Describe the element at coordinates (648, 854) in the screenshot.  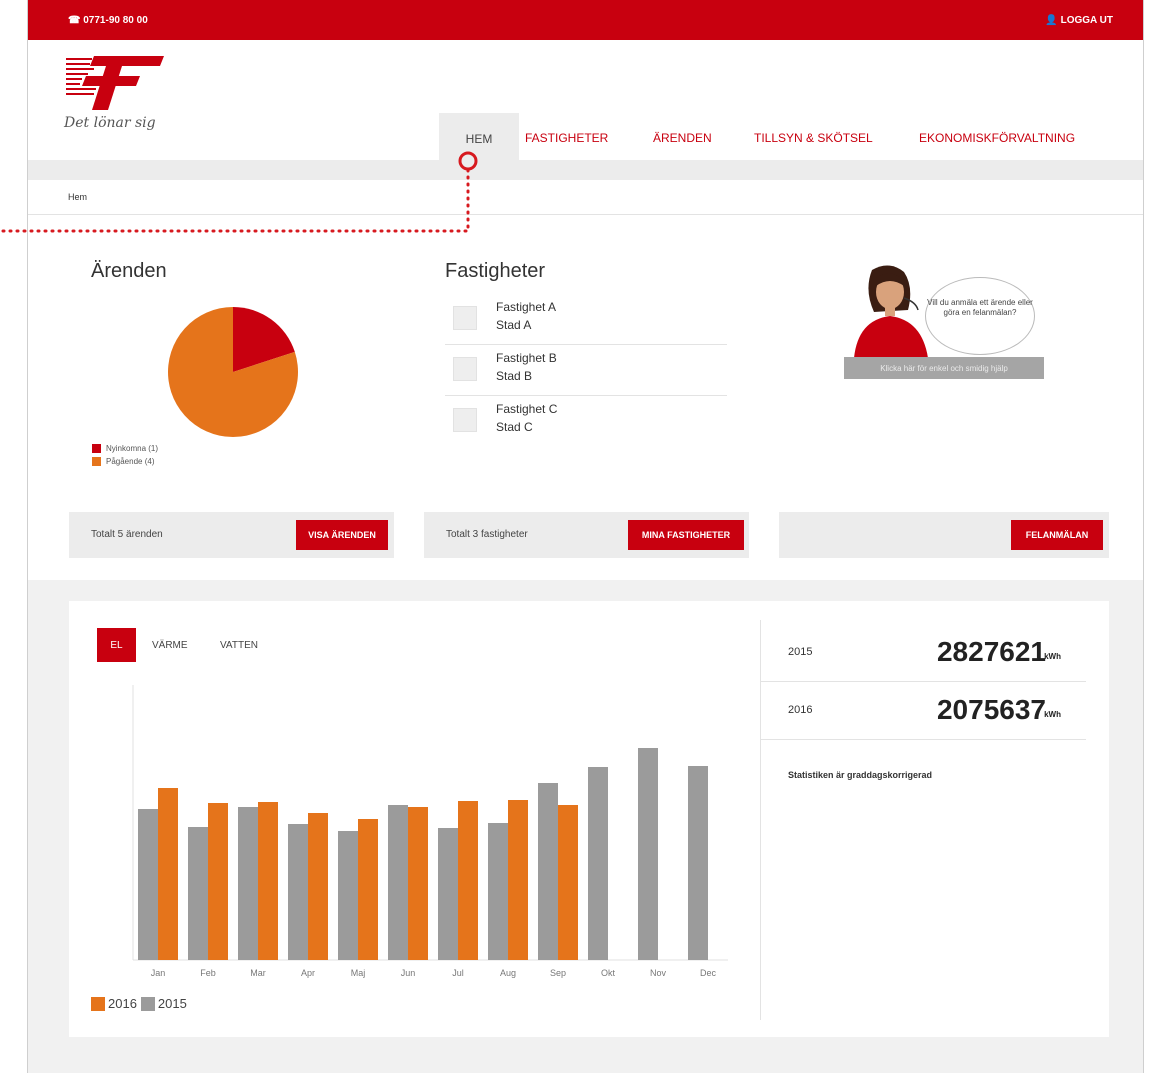
I see `bar-2015-nov` at that location.